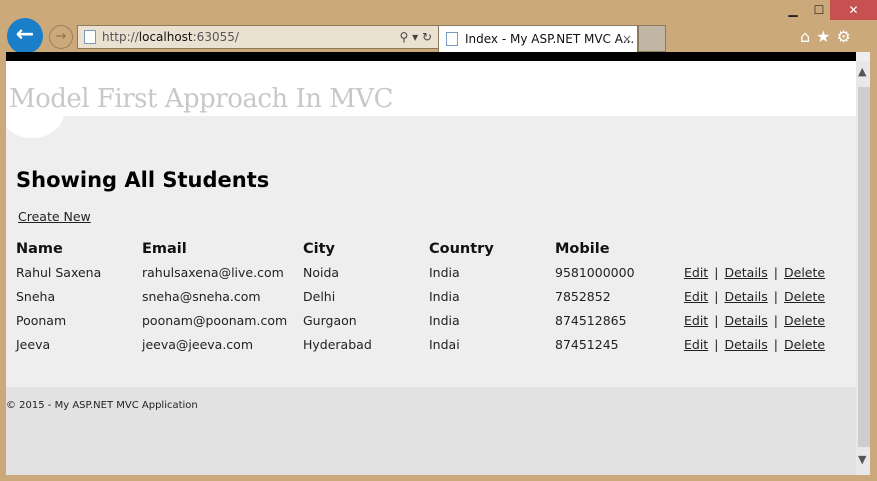 Image resolution: width=877 pixels, height=481 pixels. What do you see at coordinates (627, 39) in the screenshot?
I see `tab-close-icon: ×` at bounding box center [627, 39].